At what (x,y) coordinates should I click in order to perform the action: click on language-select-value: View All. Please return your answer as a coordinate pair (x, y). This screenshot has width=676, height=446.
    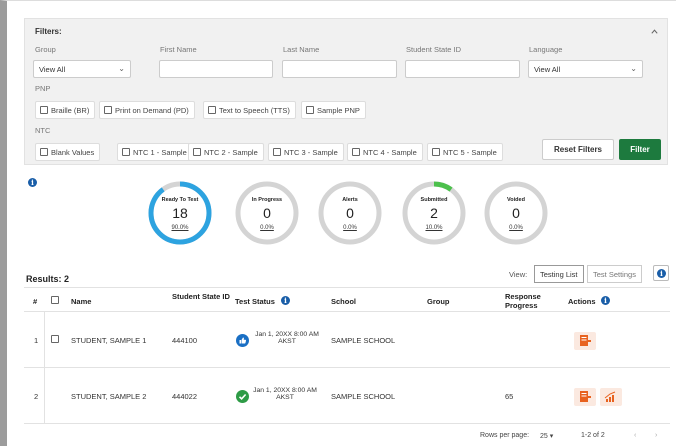
    Looking at the image, I should click on (547, 69).